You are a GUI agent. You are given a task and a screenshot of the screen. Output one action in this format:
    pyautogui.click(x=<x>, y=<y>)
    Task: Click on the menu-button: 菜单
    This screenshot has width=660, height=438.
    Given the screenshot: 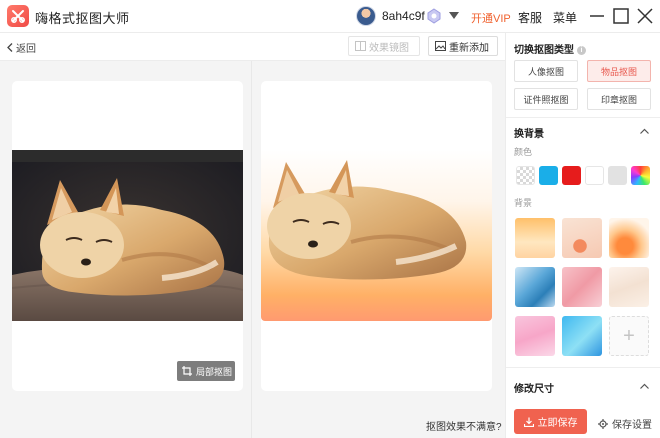 What is the action you would take?
    pyautogui.click(x=565, y=17)
    